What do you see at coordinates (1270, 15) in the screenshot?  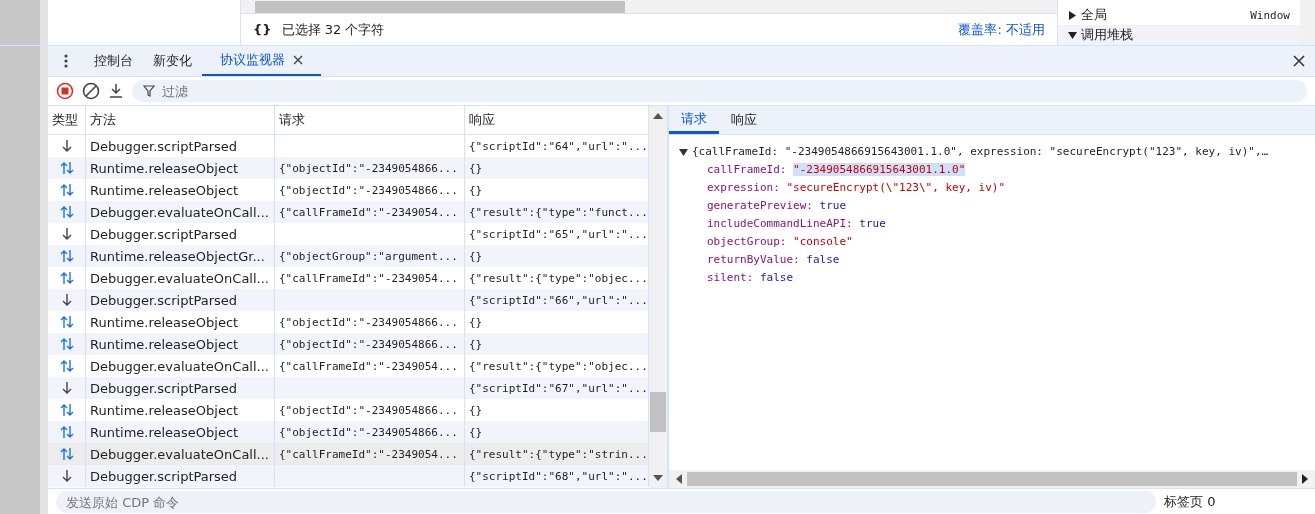 I see `scope-value: Window` at bounding box center [1270, 15].